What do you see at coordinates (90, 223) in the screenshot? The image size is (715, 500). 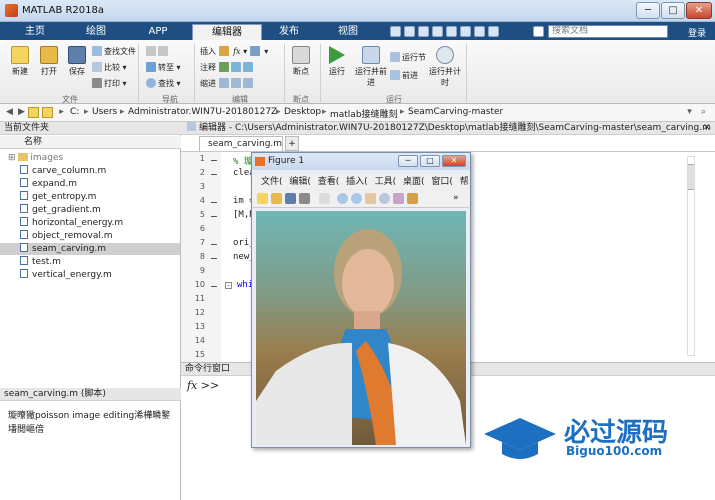 I see `file-row: horizontal_energy.m` at bounding box center [90, 223].